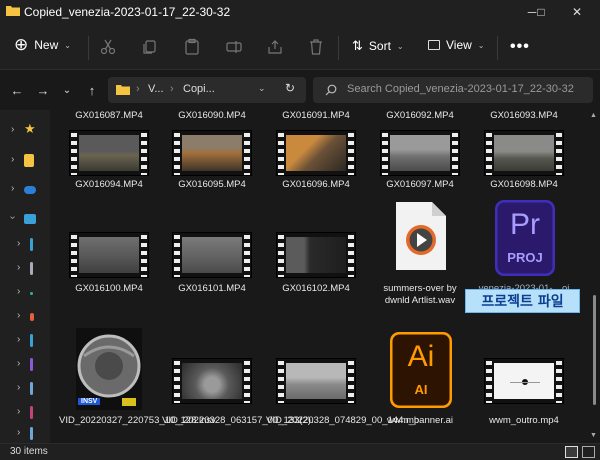 The width and height of the screenshot is (600, 460). What do you see at coordinates (275, 47) in the screenshot?
I see `share-icon` at bounding box center [275, 47].